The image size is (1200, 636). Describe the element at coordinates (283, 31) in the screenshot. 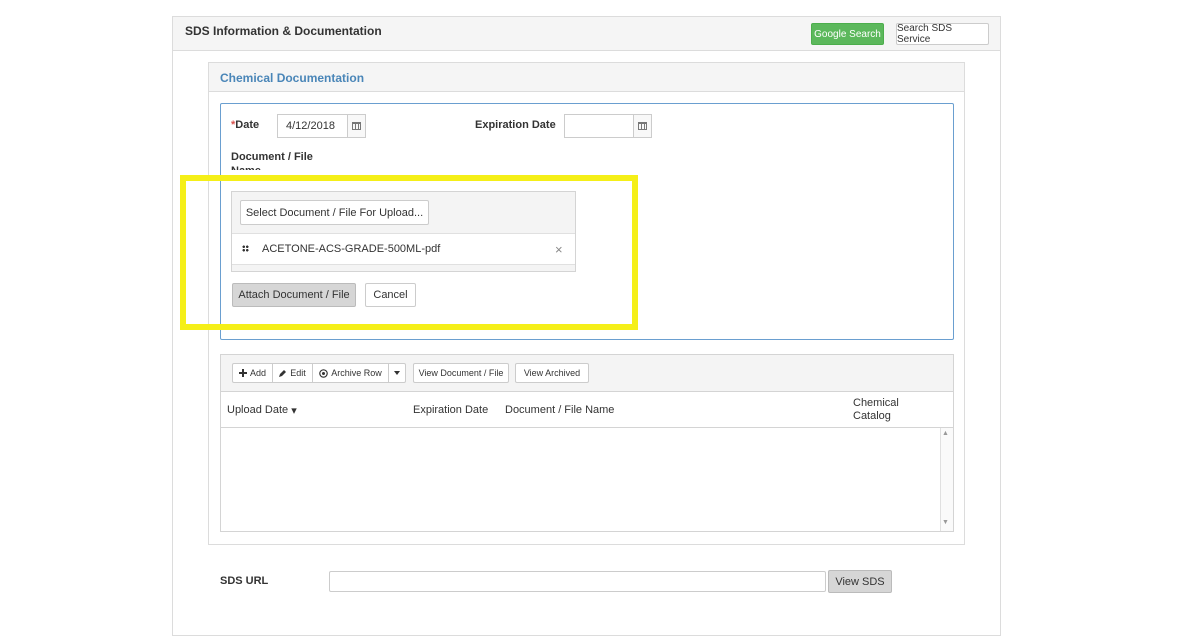

I see `sds-info-panel-title: SDS Information & Documentation` at that location.